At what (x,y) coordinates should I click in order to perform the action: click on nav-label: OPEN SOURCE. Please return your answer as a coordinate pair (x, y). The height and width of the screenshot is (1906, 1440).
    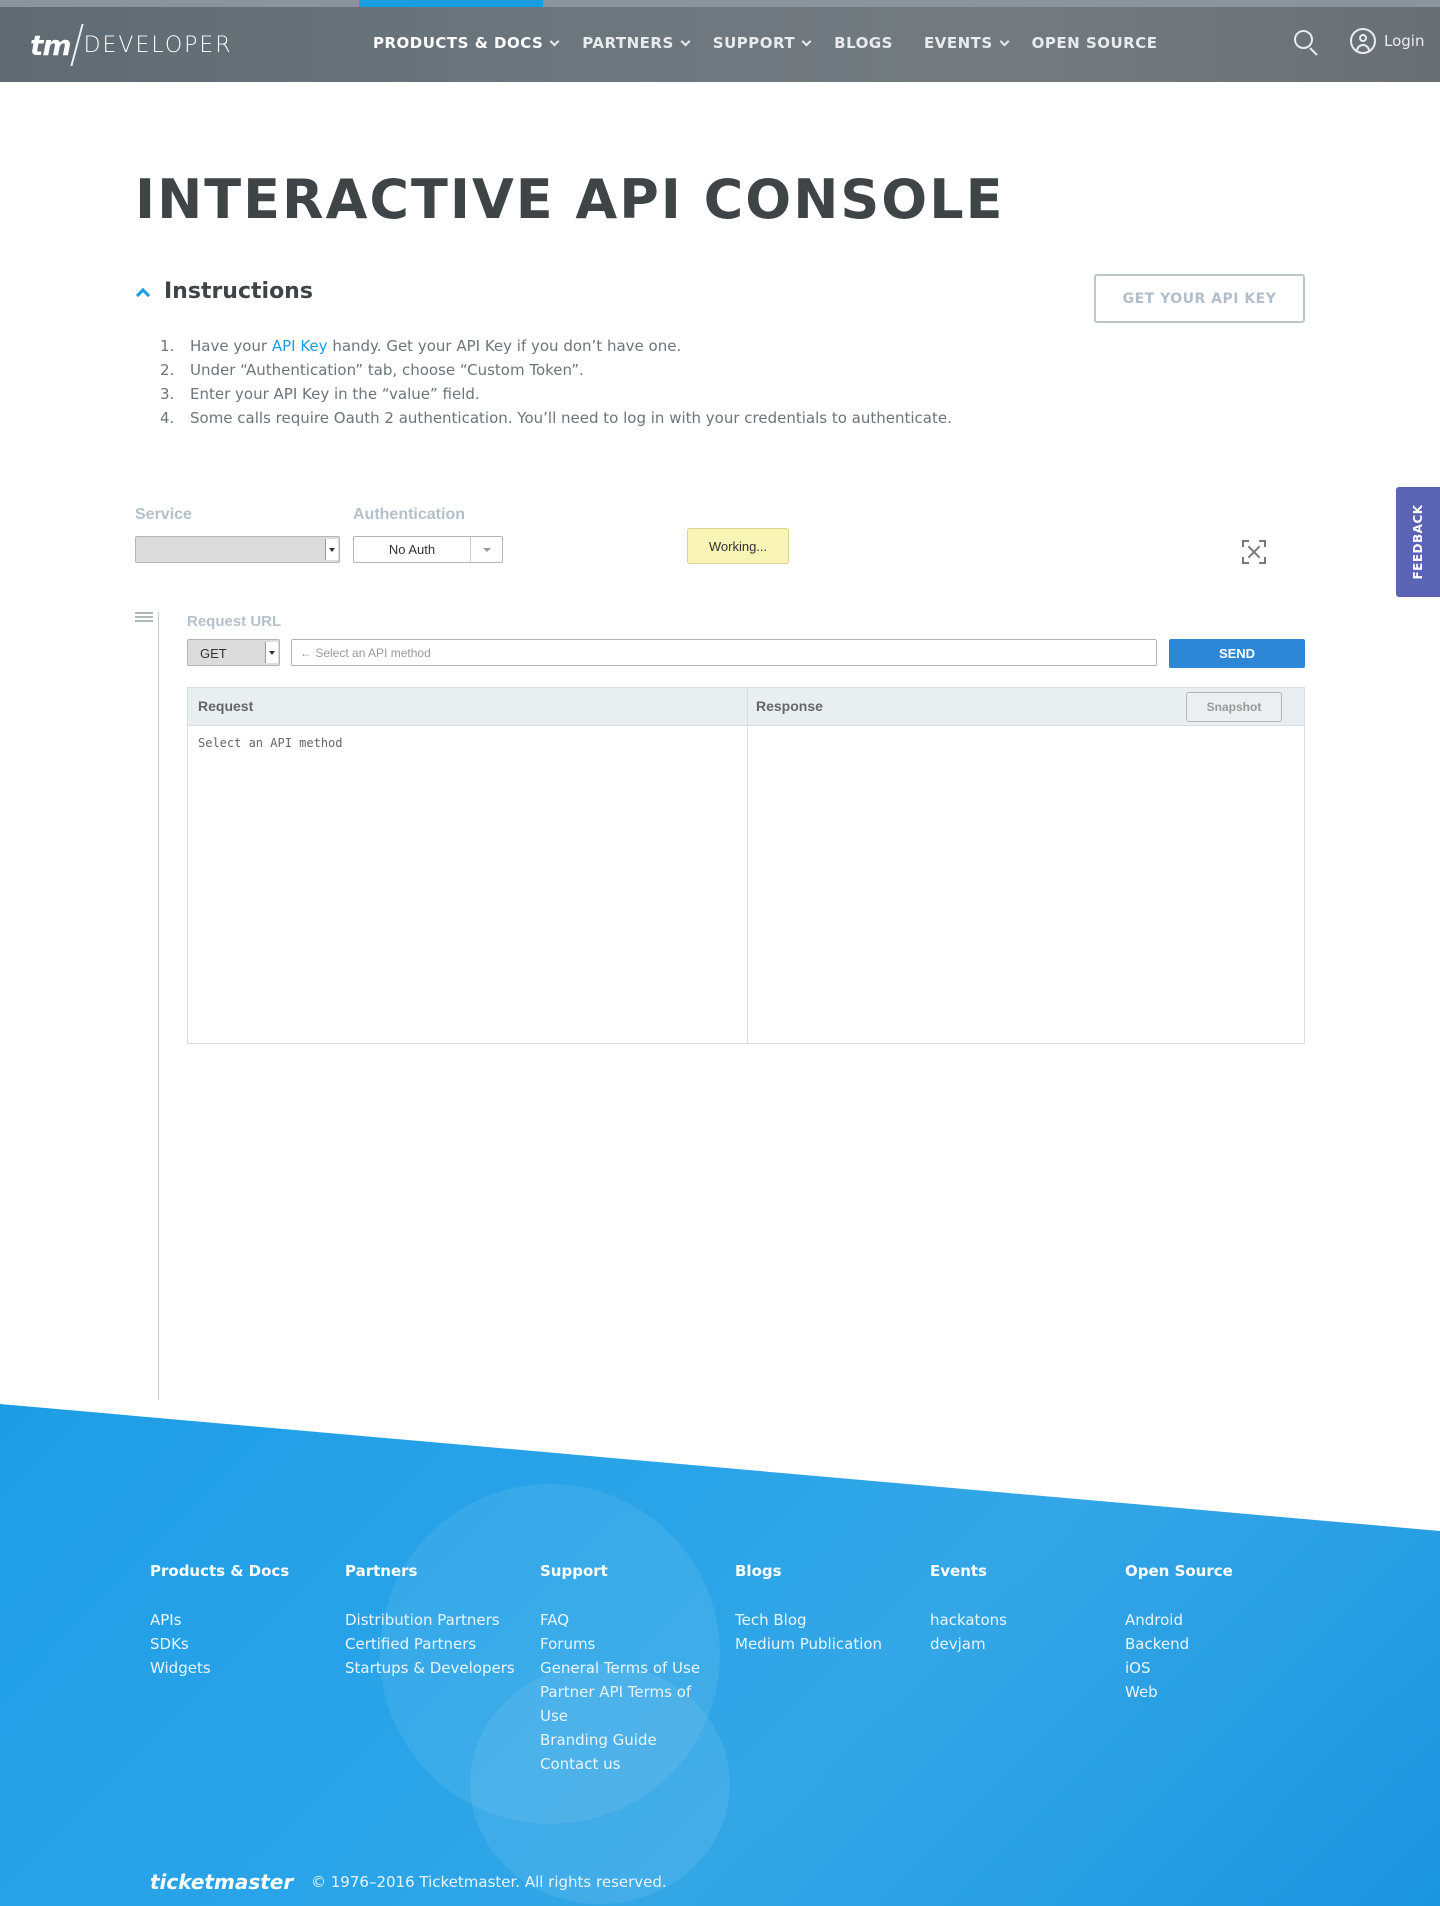
    Looking at the image, I should click on (1094, 43).